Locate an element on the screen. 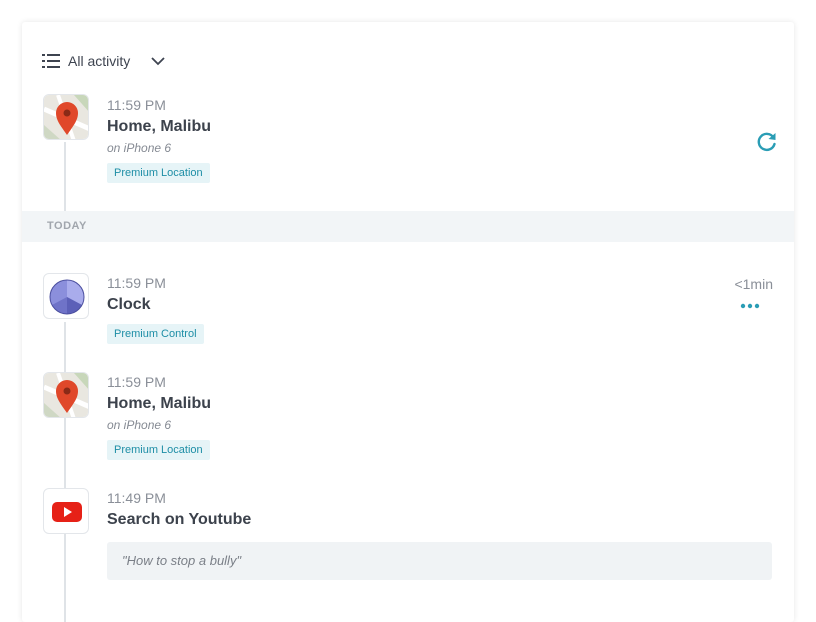  activity-entry: 11:49 PM Search on Youtube is located at coordinates (440, 510).